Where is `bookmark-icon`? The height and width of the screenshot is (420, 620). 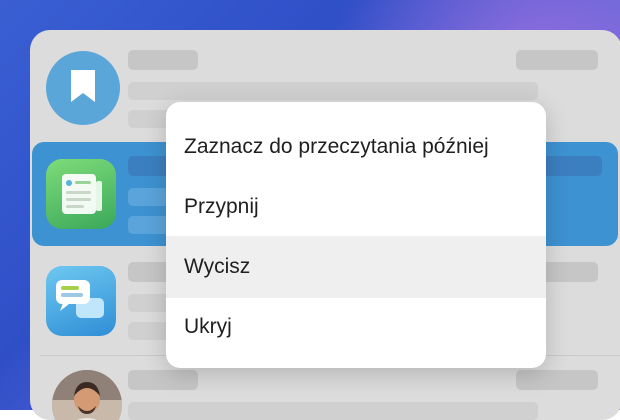 bookmark-icon is located at coordinates (83, 88).